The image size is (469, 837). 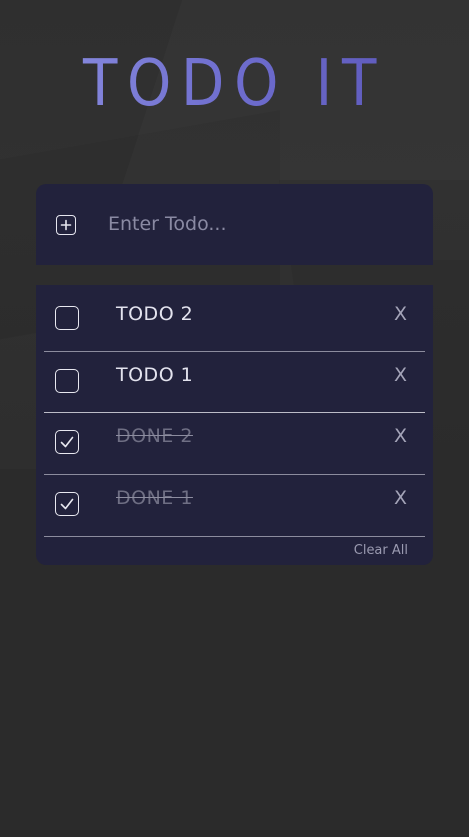 I want to click on todo-input-card, so click(x=234, y=224).